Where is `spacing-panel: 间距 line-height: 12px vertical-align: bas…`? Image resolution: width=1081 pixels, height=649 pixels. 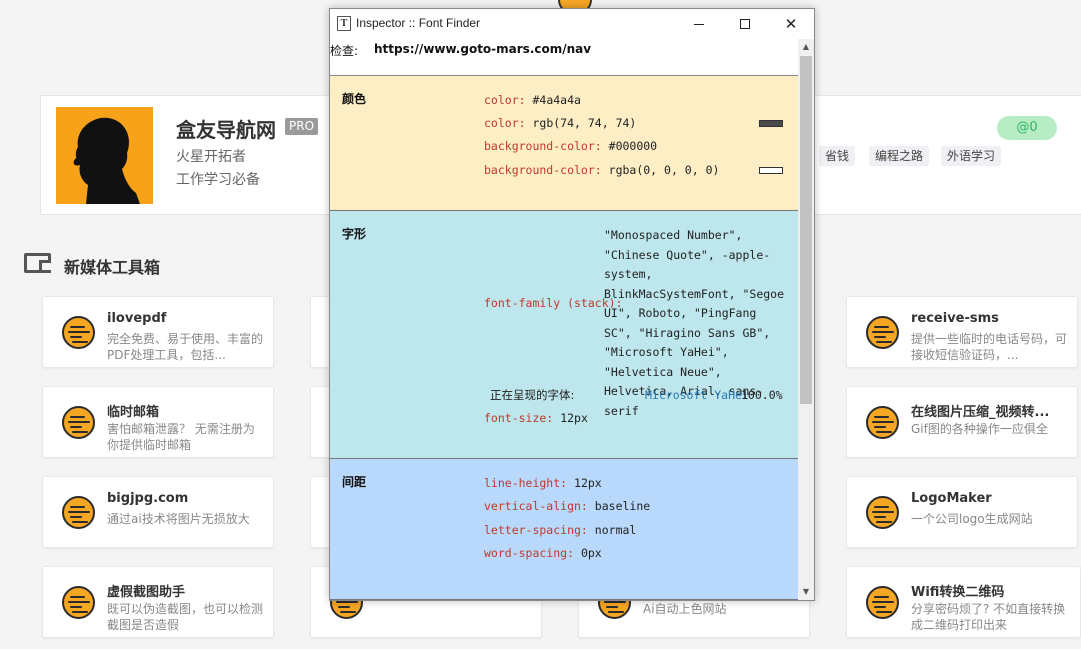
spacing-panel: 间距 line-height: 12px vertical-align: bas… is located at coordinates (564, 529).